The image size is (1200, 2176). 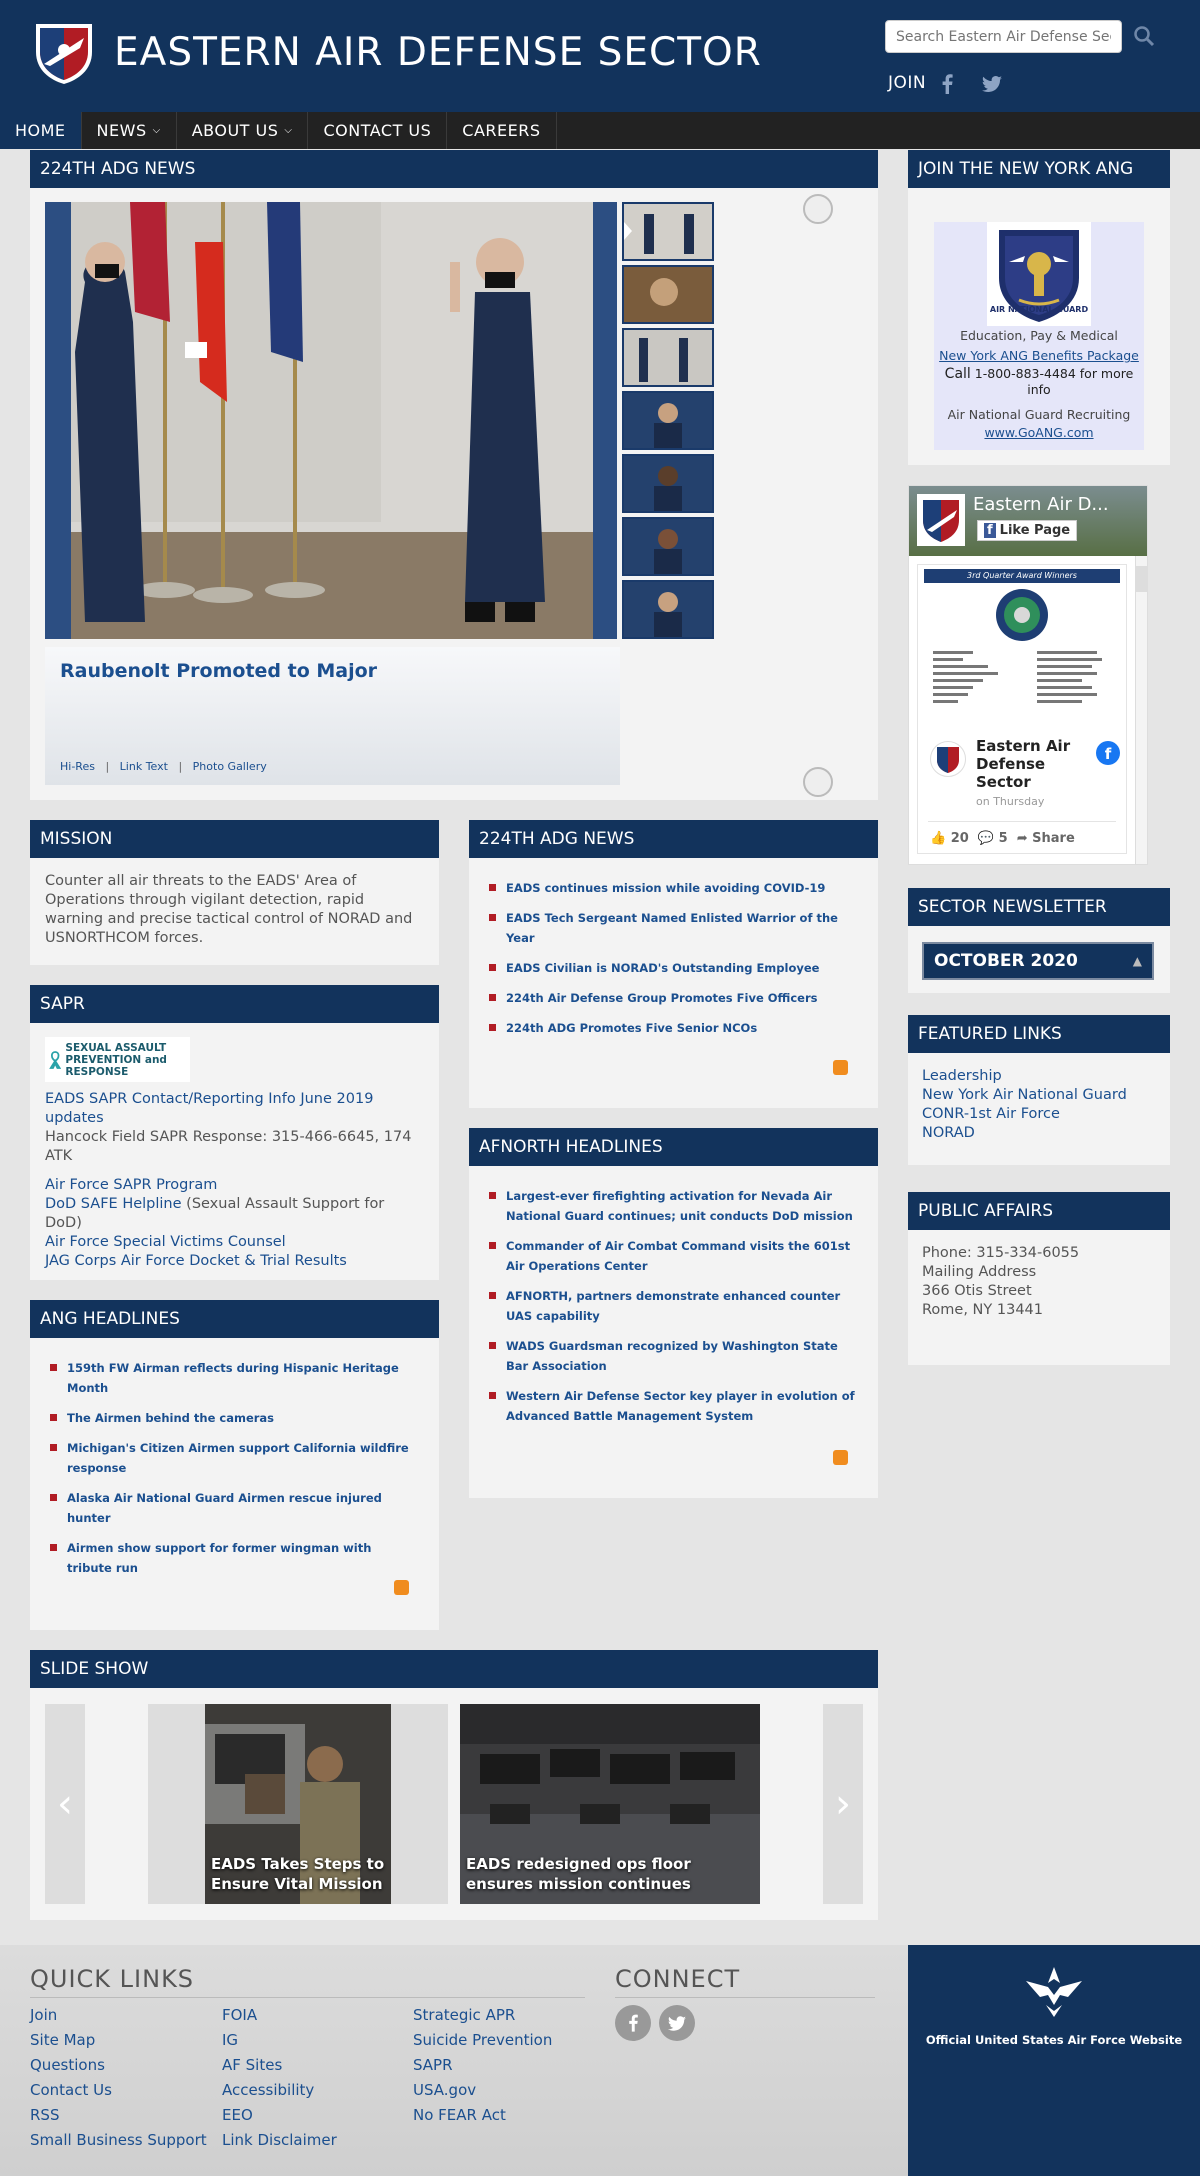 I want to click on af-sapr-program-link: Air Force SAPR Program, so click(x=131, y=1185).